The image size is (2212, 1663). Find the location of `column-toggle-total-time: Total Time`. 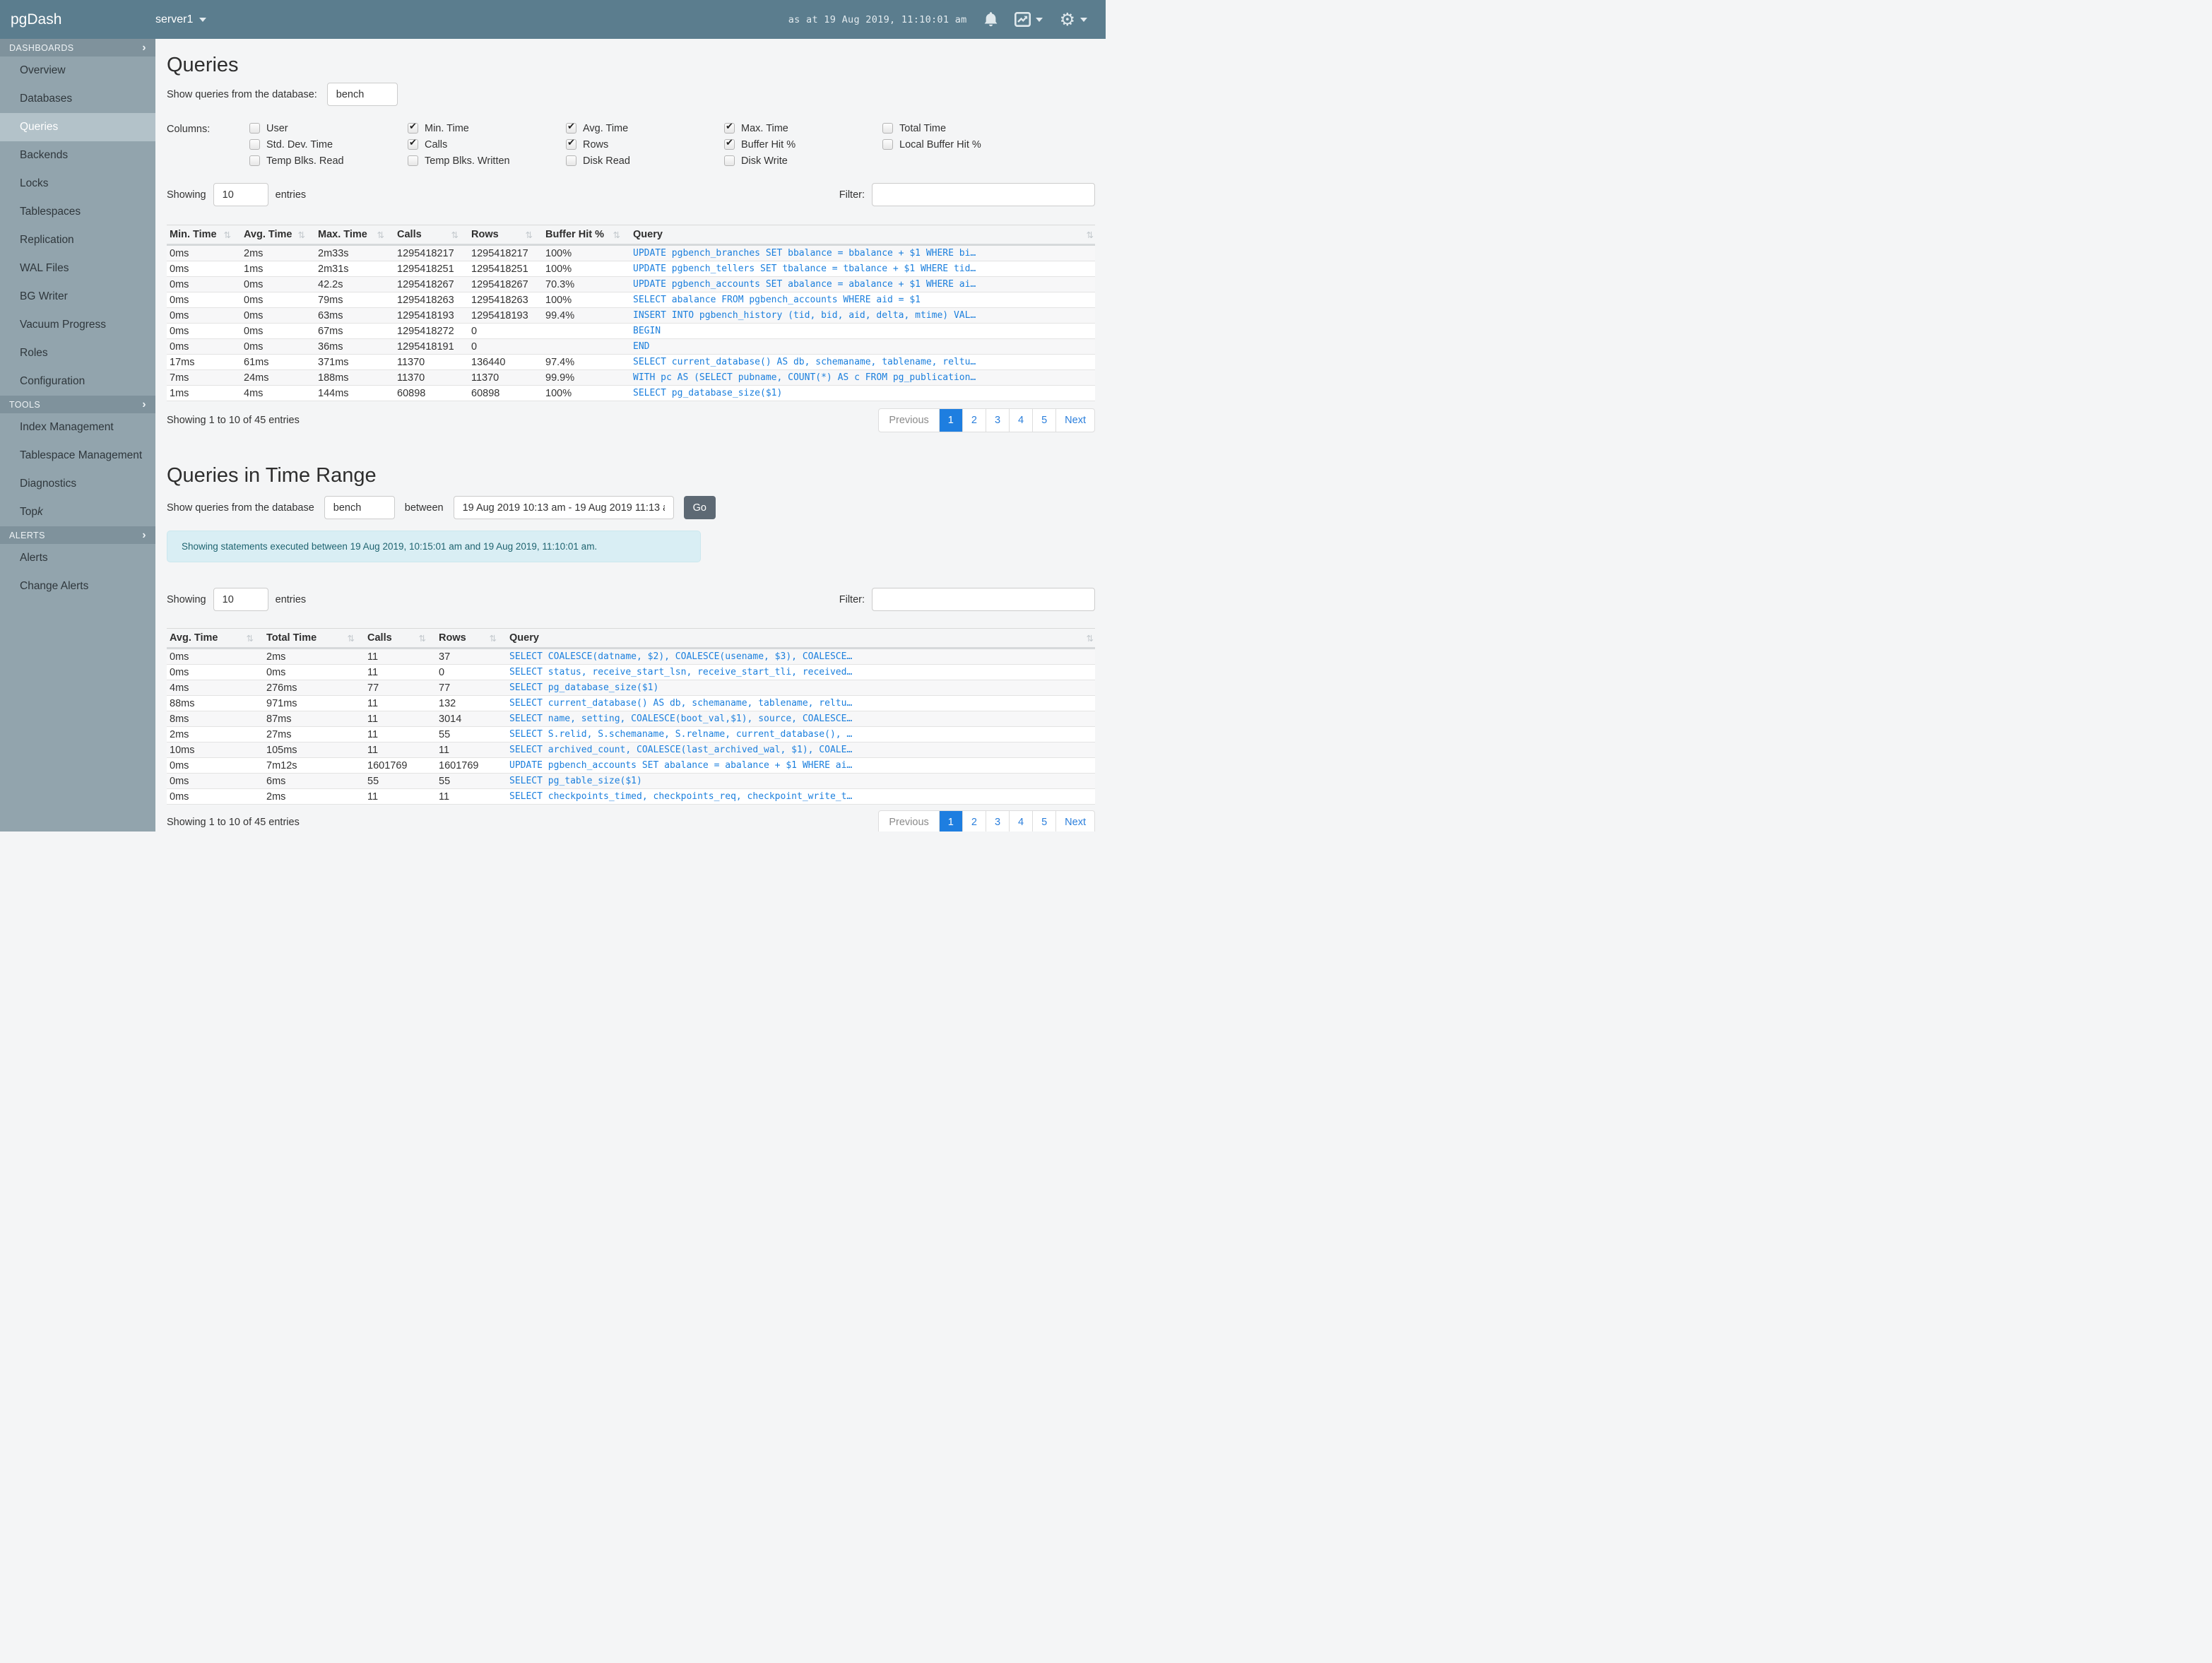

column-toggle-total-time: Total Time is located at coordinates (961, 129).